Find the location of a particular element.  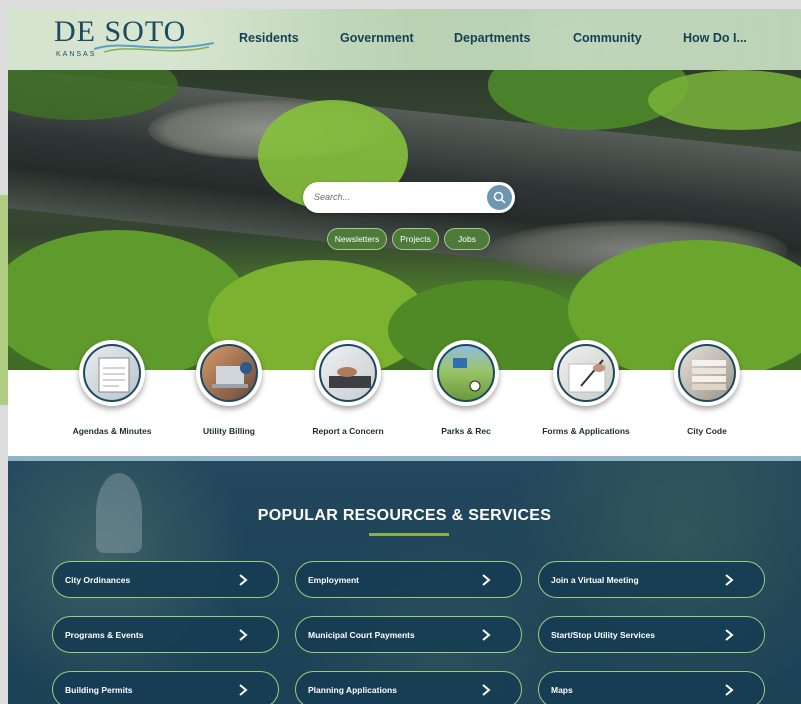

quick-link-city-code: City Code is located at coordinates (707, 388).